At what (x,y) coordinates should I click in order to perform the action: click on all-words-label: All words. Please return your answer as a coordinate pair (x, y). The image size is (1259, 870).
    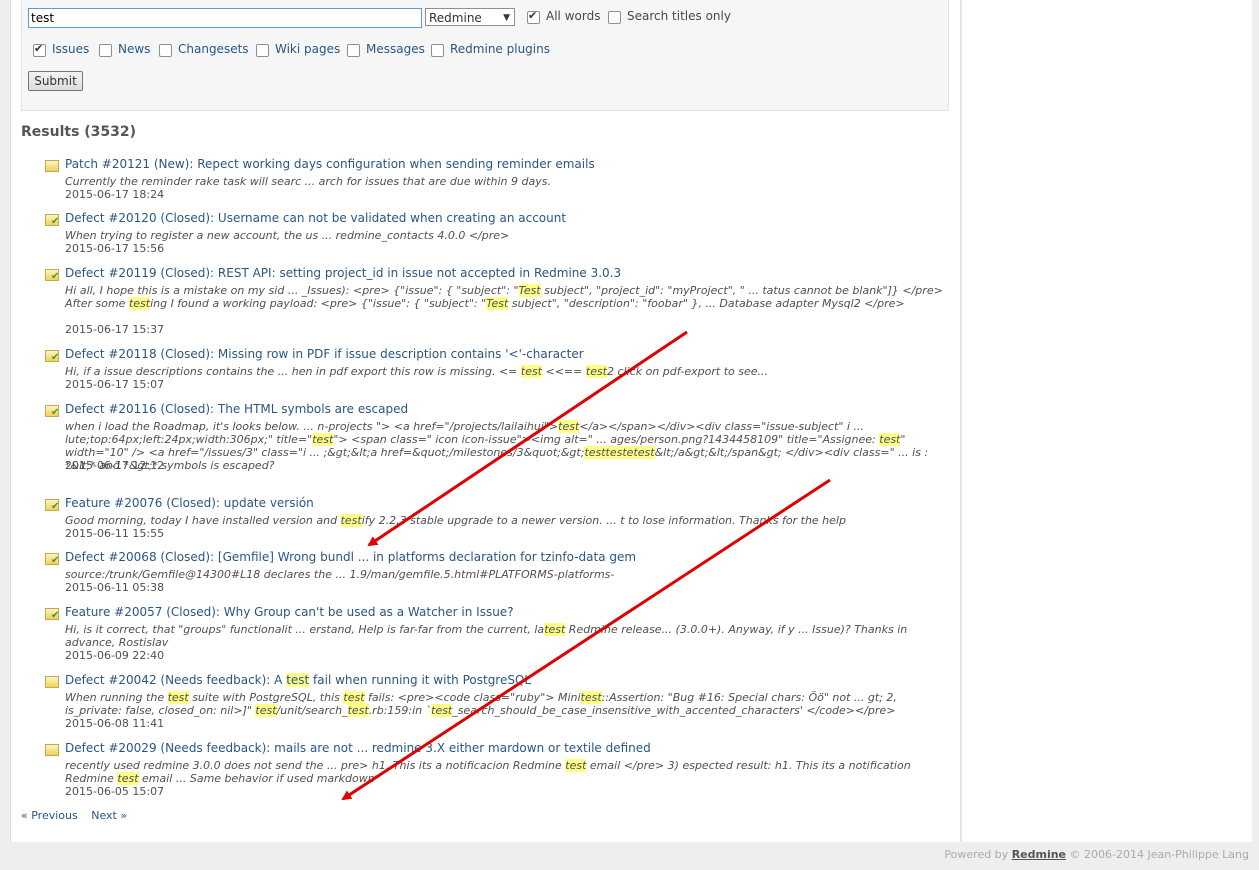
    Looking at the image, I should click on (573, 16).